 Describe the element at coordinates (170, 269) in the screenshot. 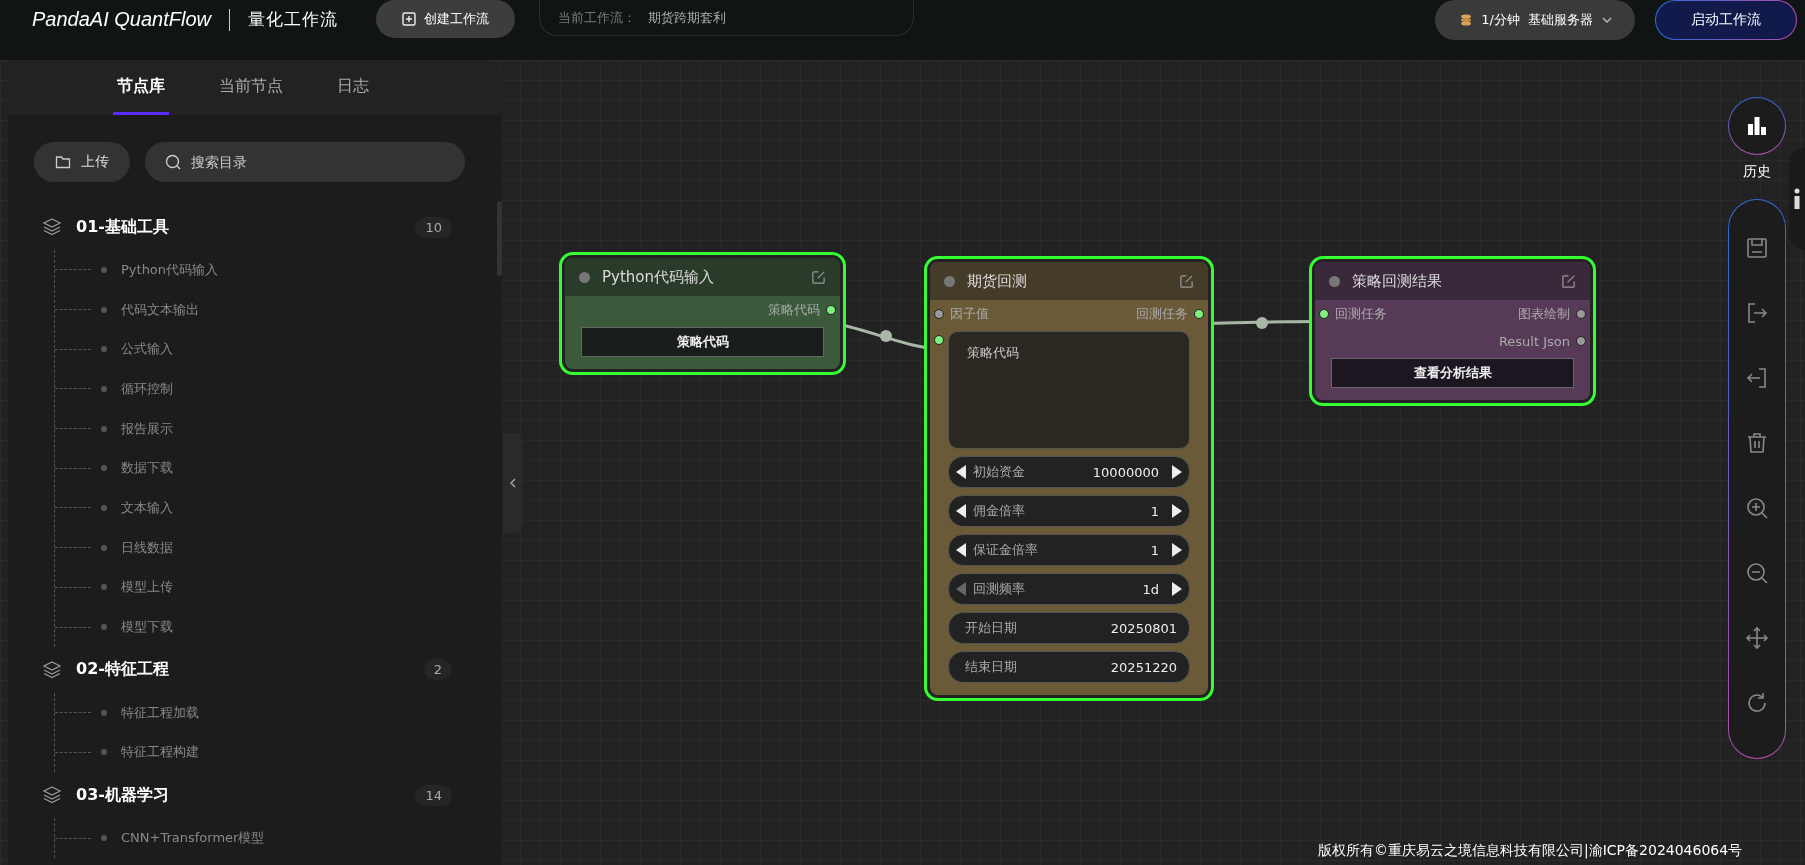

I see `node-library-item: Python代码输入` at that location.